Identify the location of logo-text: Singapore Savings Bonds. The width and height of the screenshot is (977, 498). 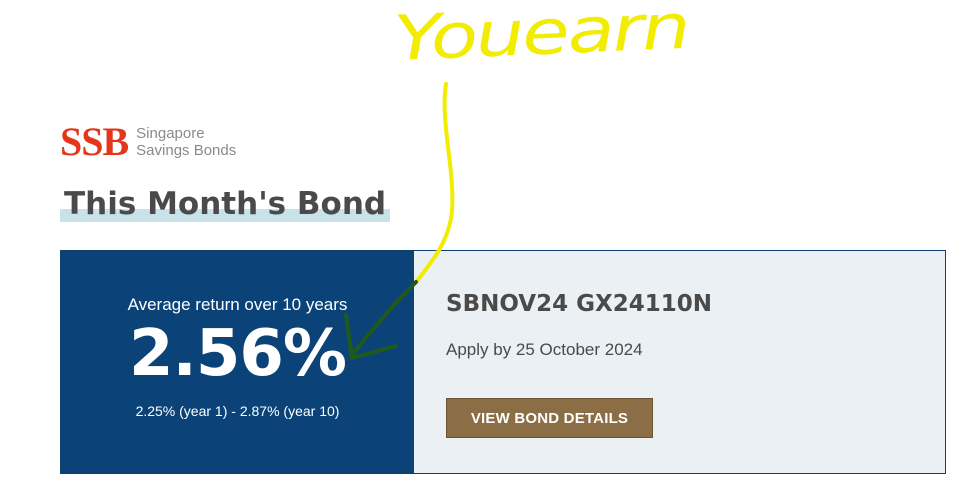
(186, 142).